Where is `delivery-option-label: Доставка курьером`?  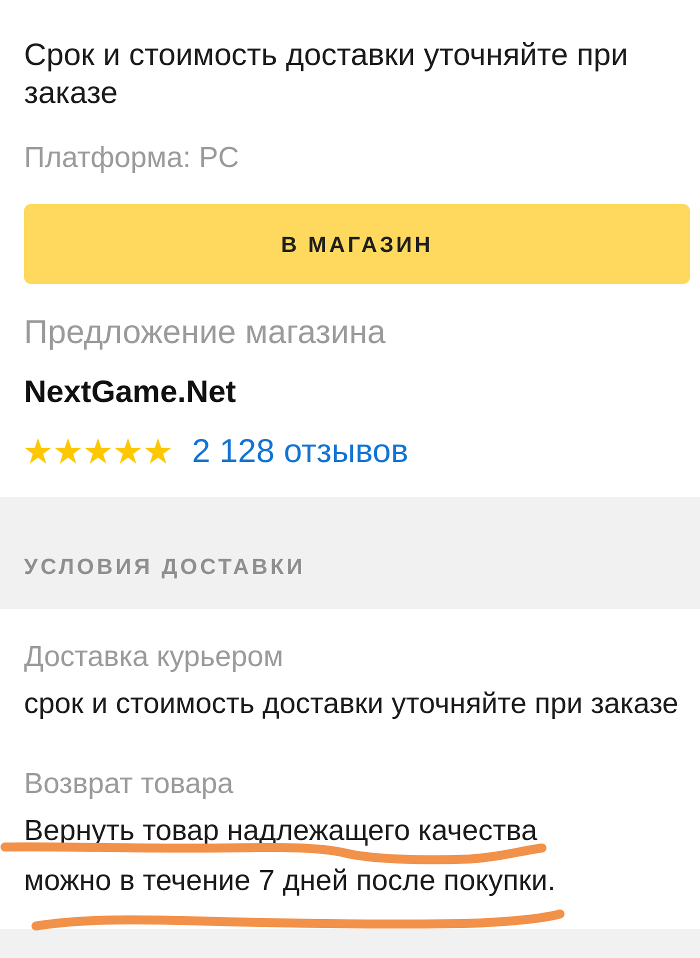 delivery-option-label: Доставка курьером is located at coordinates (154, 657).